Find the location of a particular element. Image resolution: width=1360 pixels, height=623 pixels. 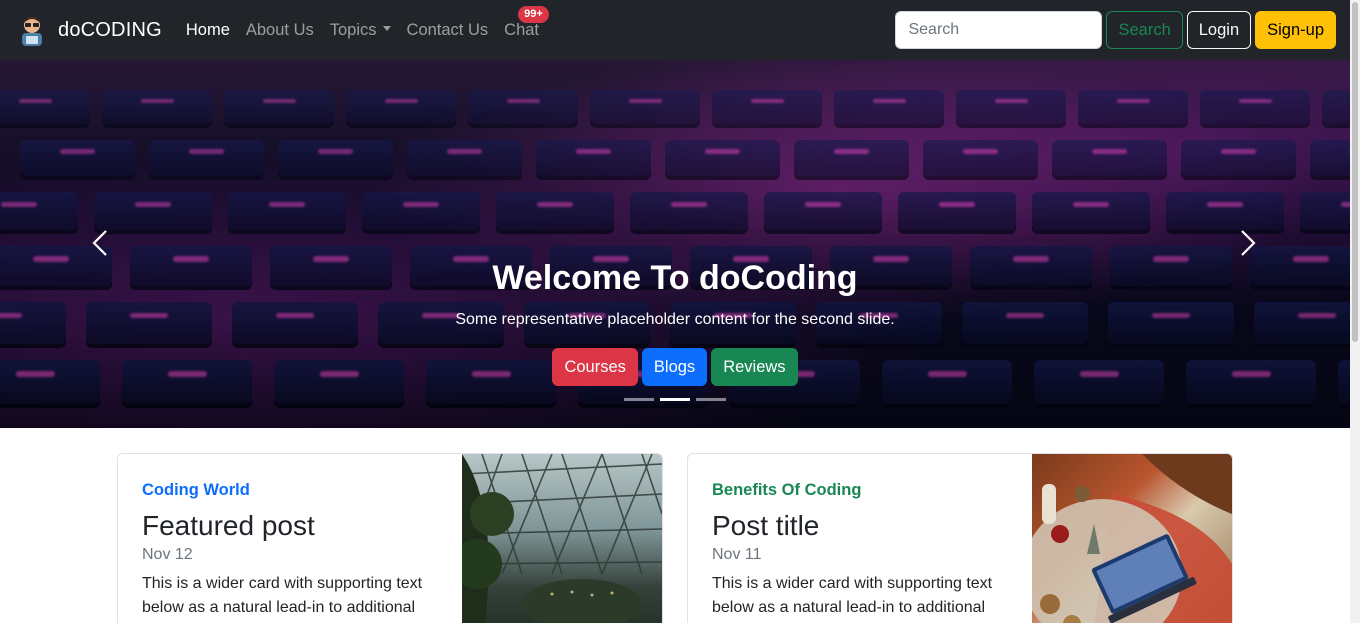

blogs-button: Blogs is located at coordinates (674, 367).